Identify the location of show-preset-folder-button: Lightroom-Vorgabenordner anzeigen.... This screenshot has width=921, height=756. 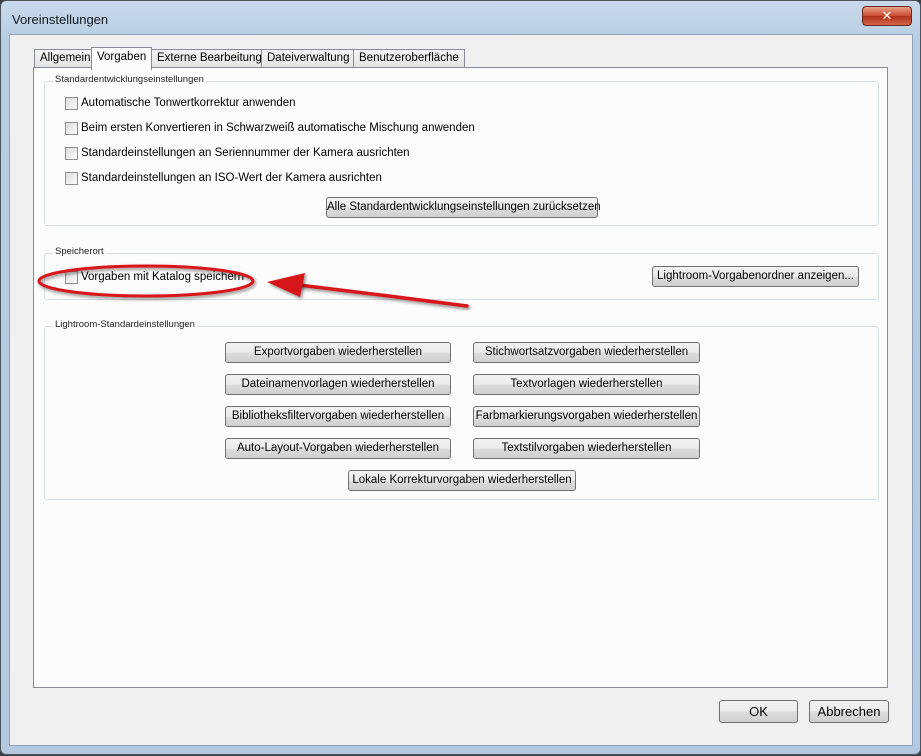
(755, 276).